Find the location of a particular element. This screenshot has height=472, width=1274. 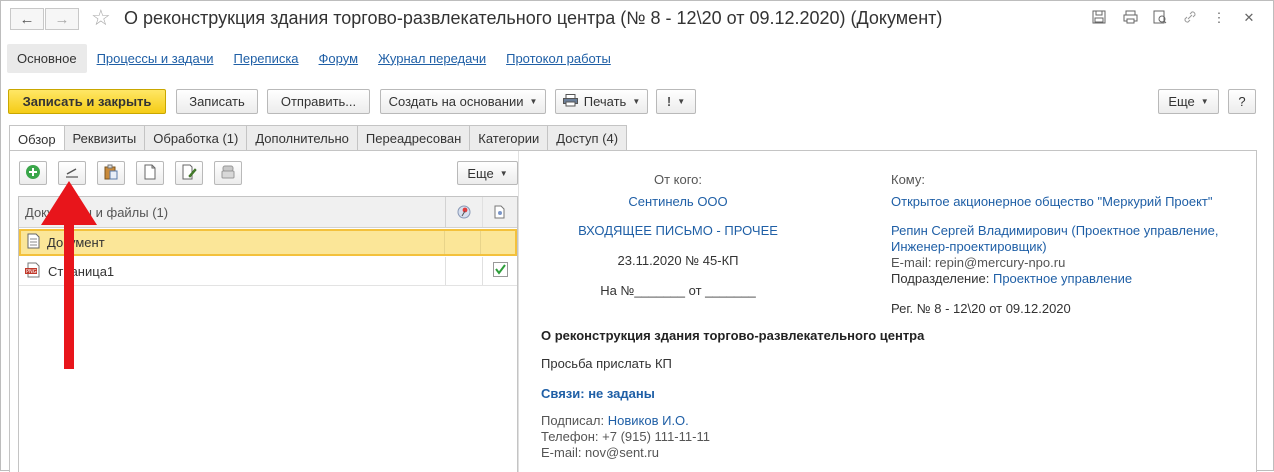

files-more-button: Еще ▼ is located at coordinates (487, 173).